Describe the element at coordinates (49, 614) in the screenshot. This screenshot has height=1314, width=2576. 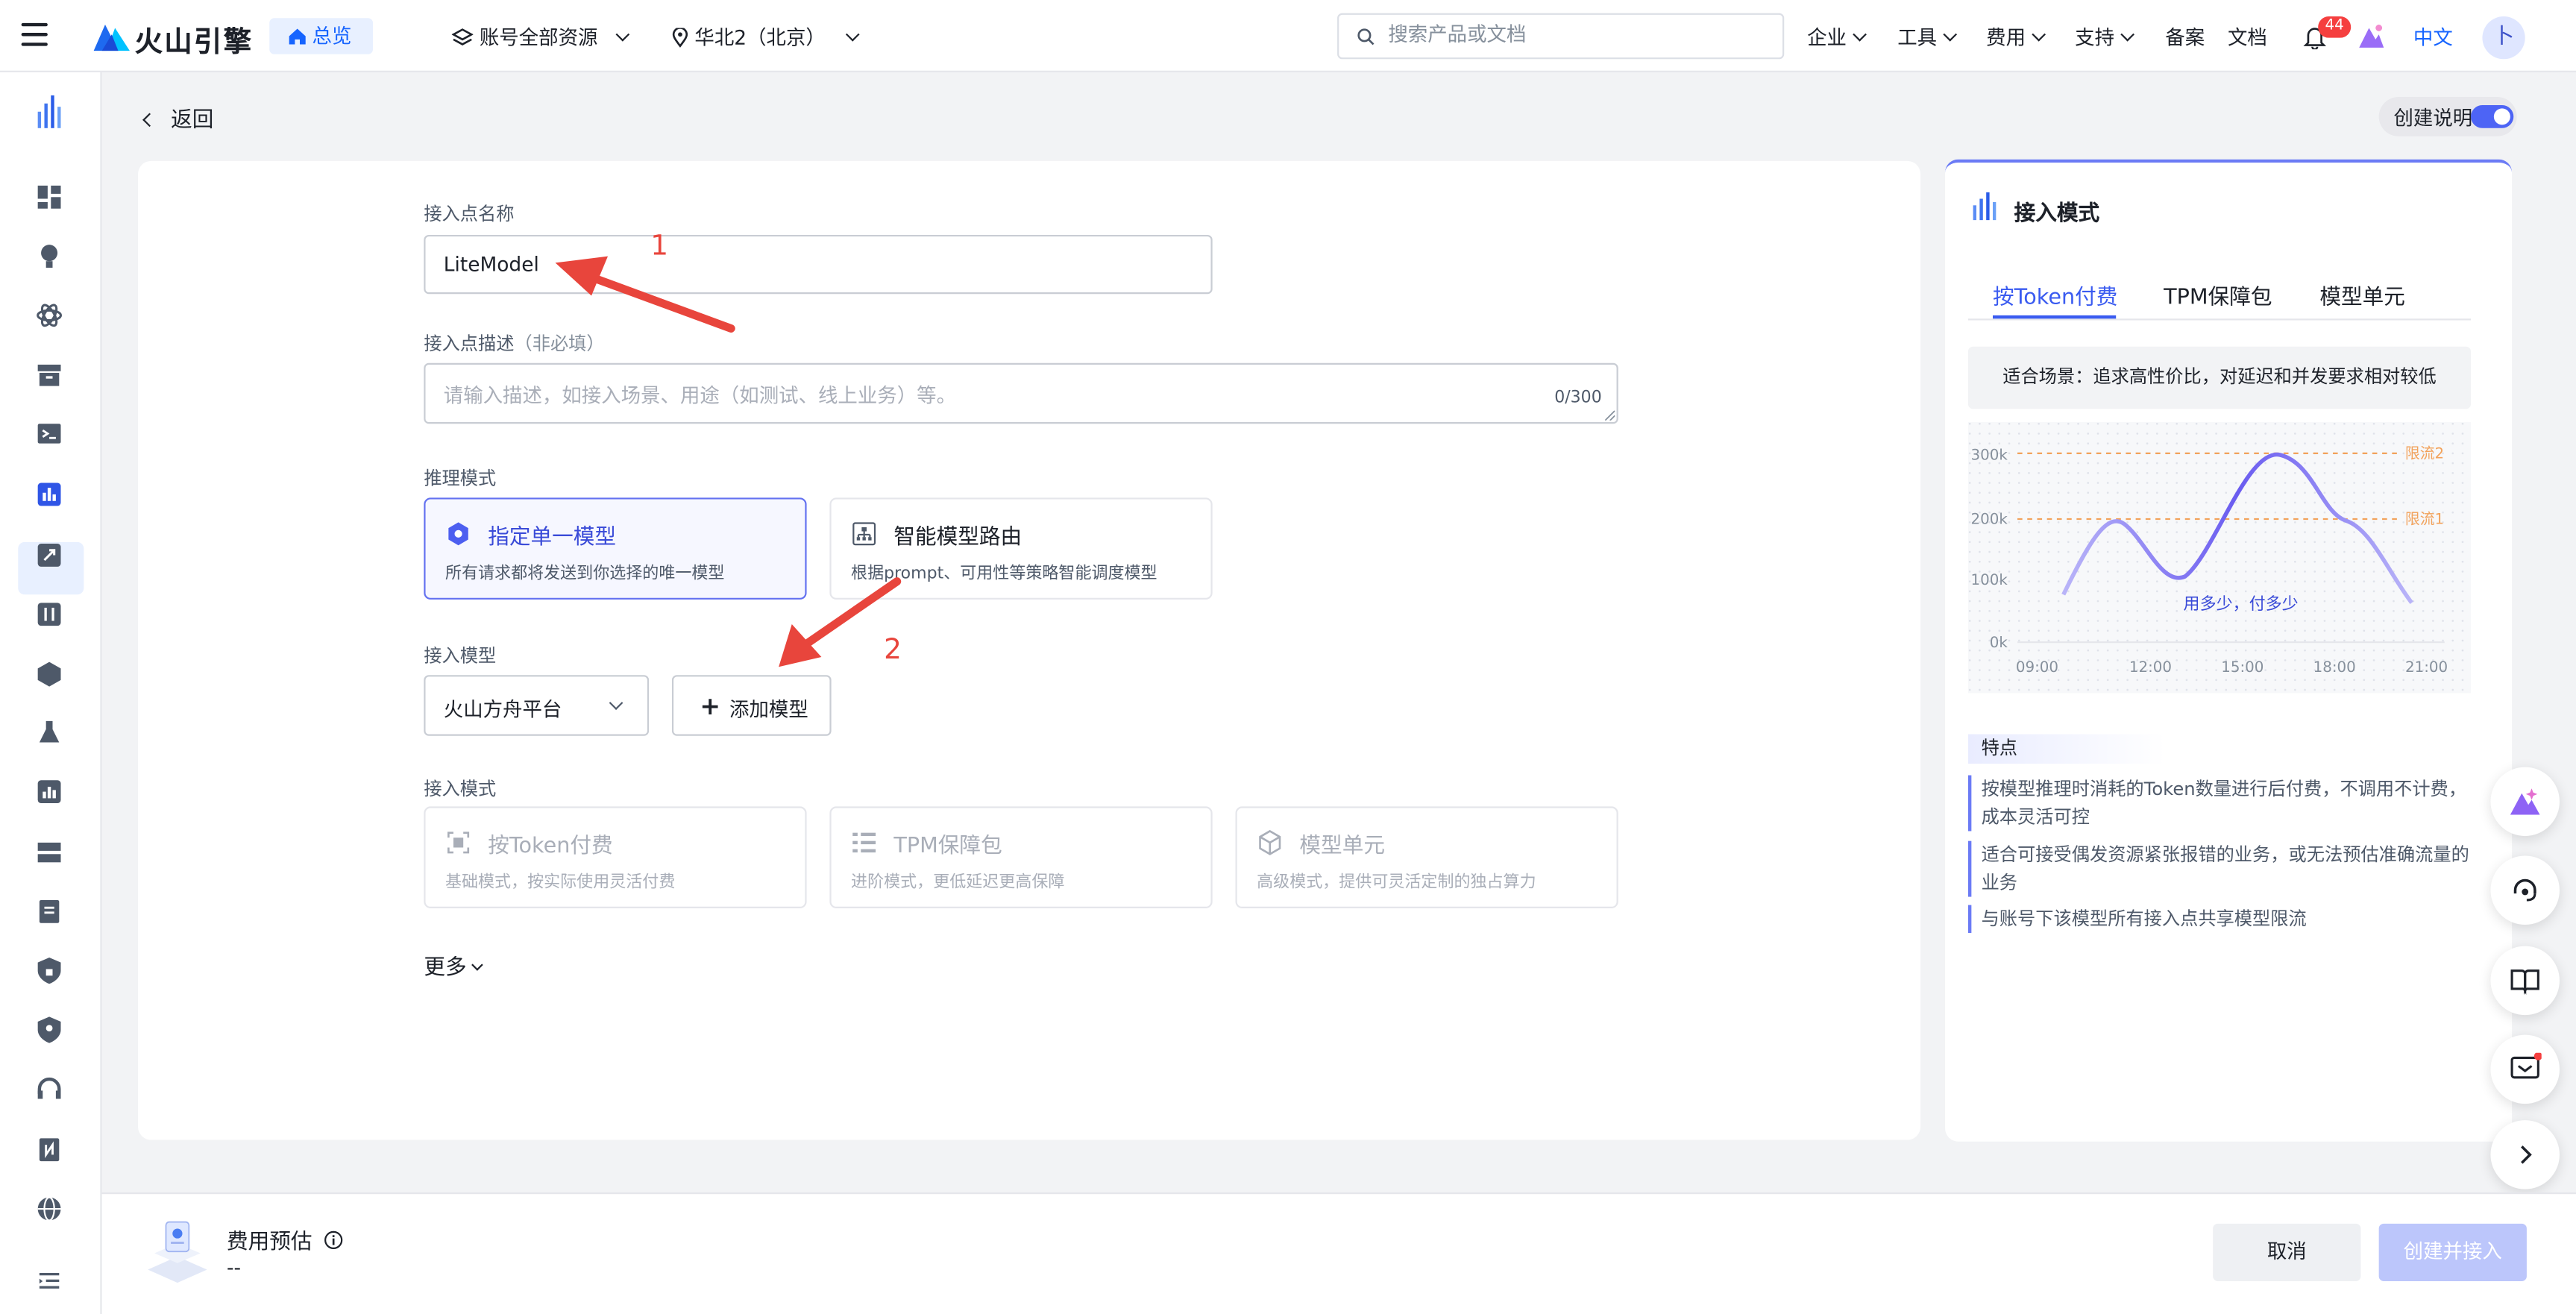
I see `sliders-icon` at that location.